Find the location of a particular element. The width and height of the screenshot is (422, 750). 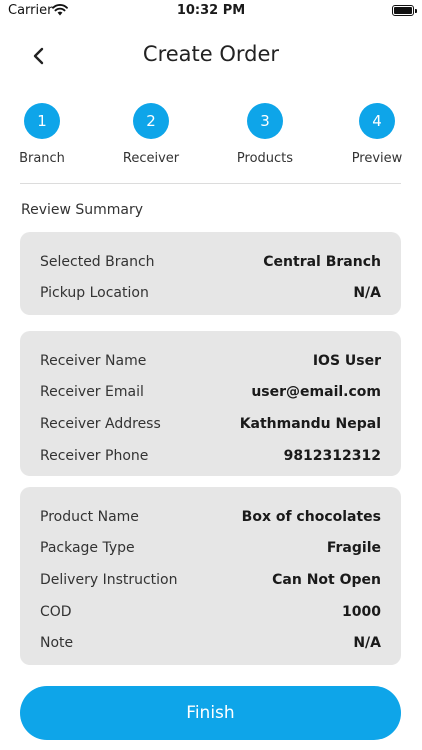

row-value: Can Not Open is located at coordinates (326, 579).